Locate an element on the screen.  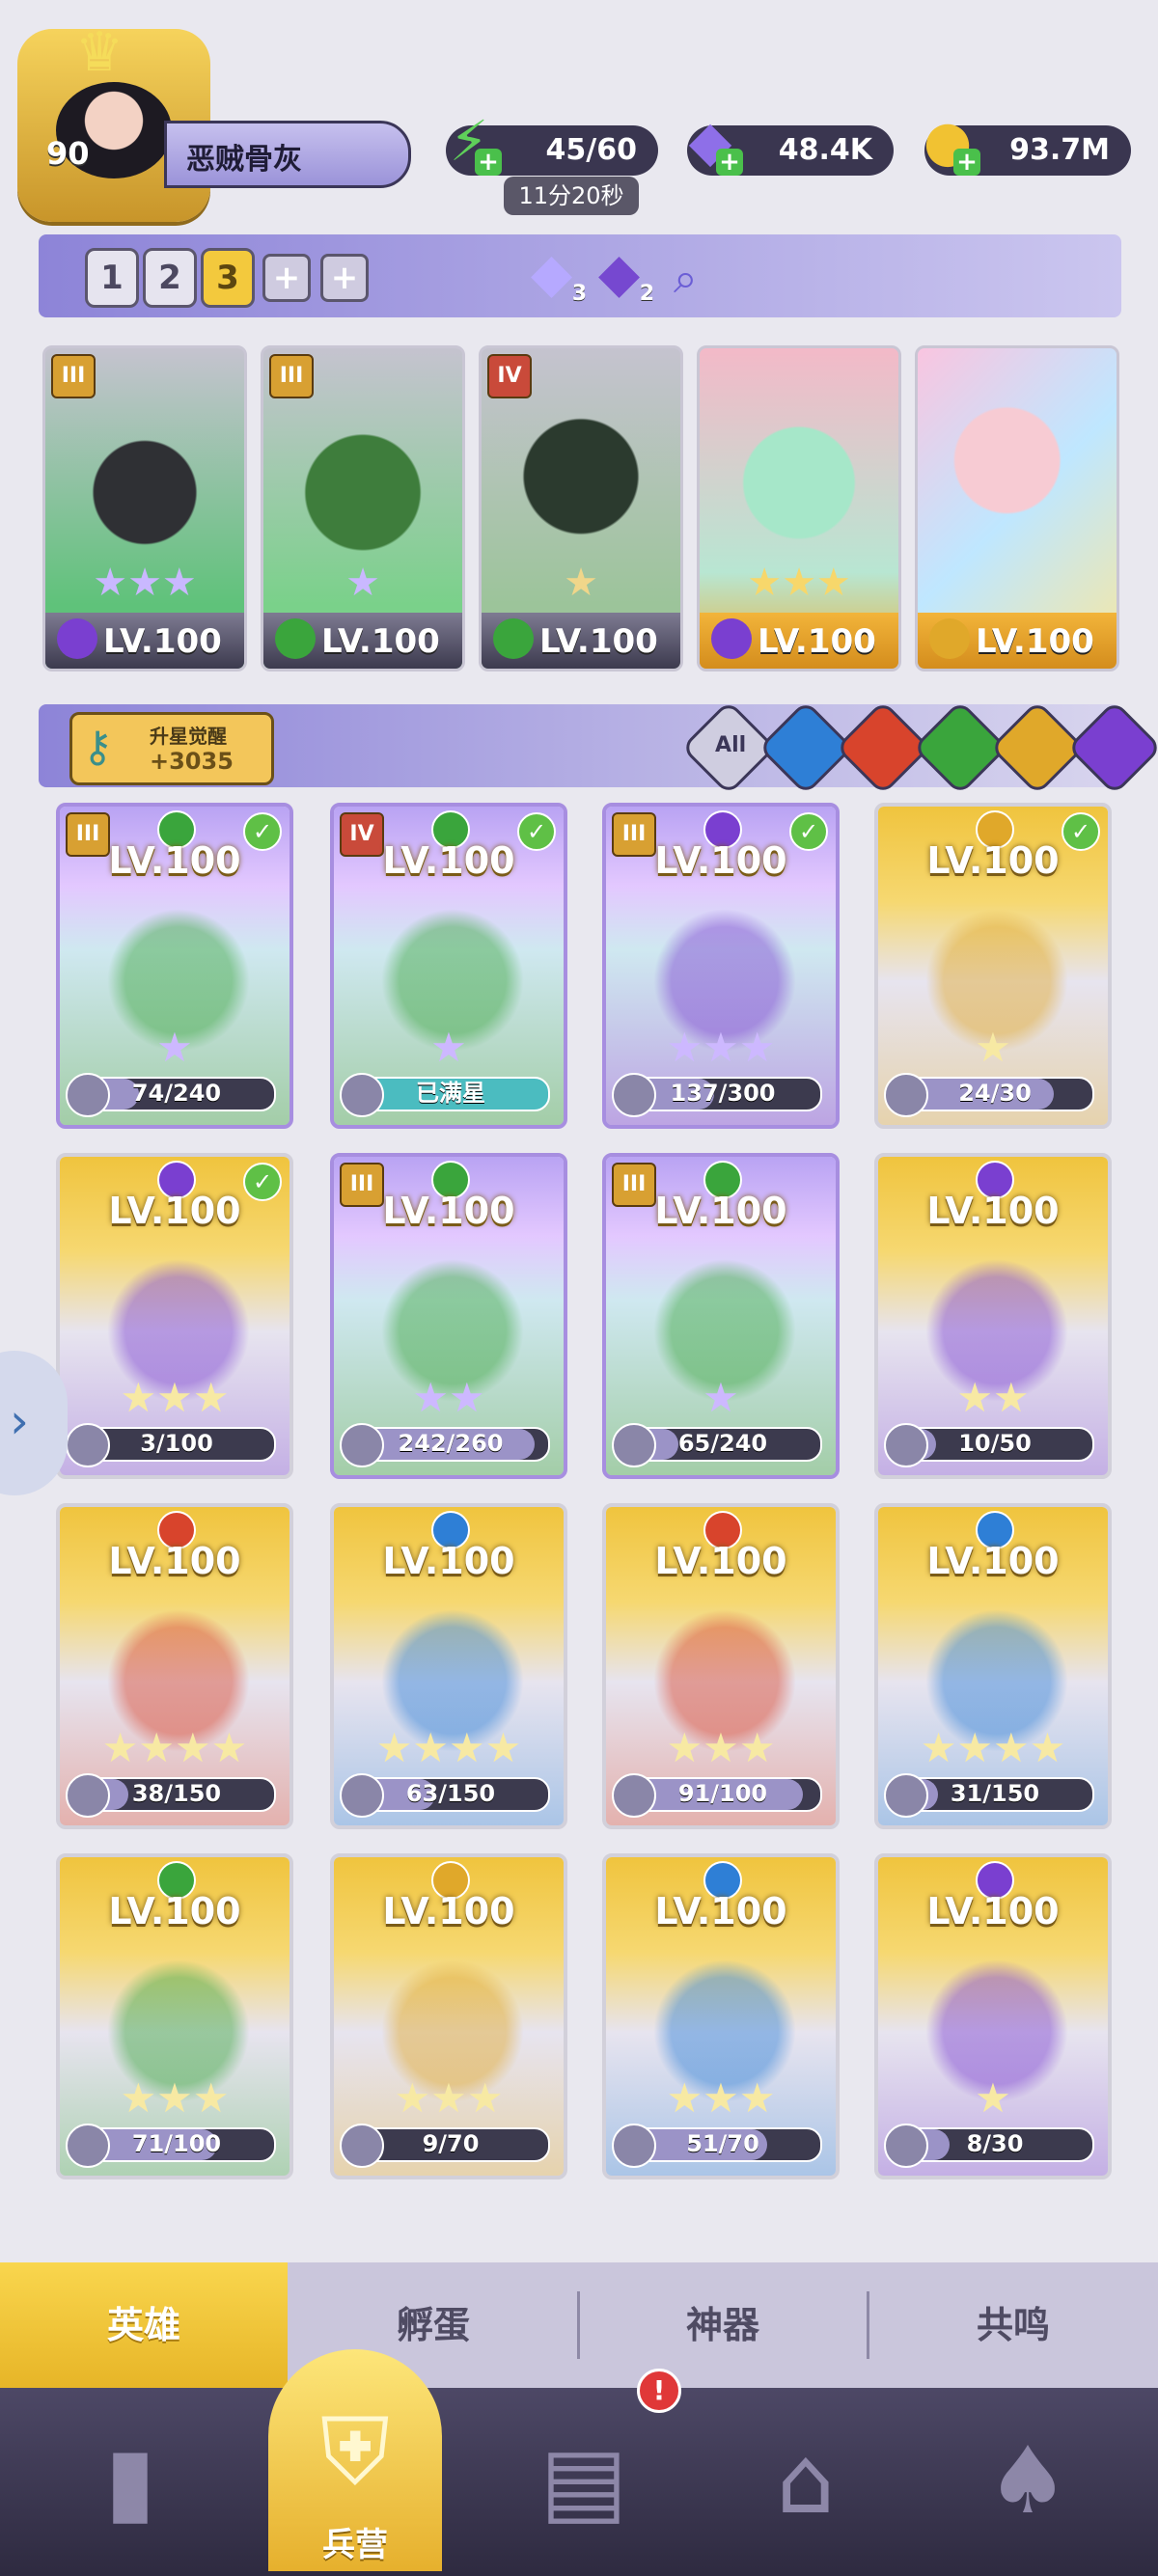
add-gems-button: + is located at coordinates (729, 163).